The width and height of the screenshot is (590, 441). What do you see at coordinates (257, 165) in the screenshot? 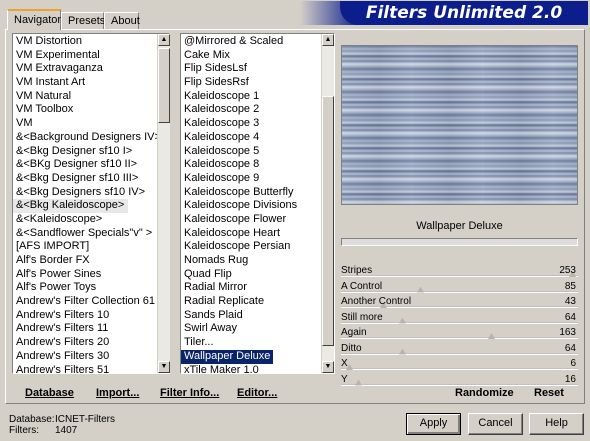
I see `filter-list-item: Kaleidoscope 8` at bounding box center [257, 165].